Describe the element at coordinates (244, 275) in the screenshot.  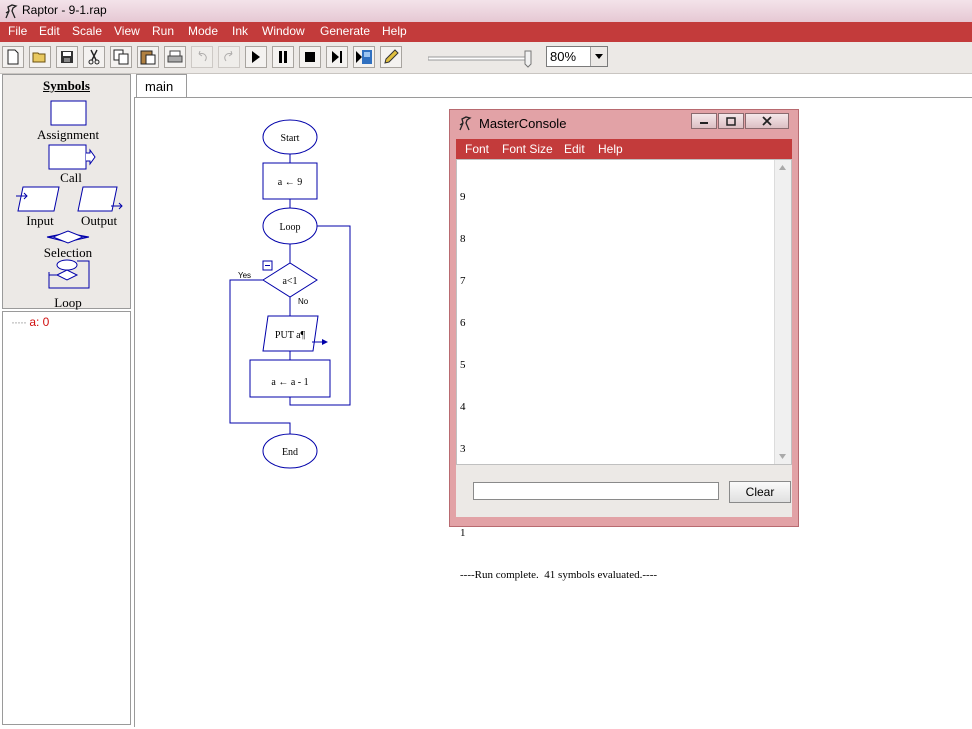
I see `yes-label: Yes` at that location.